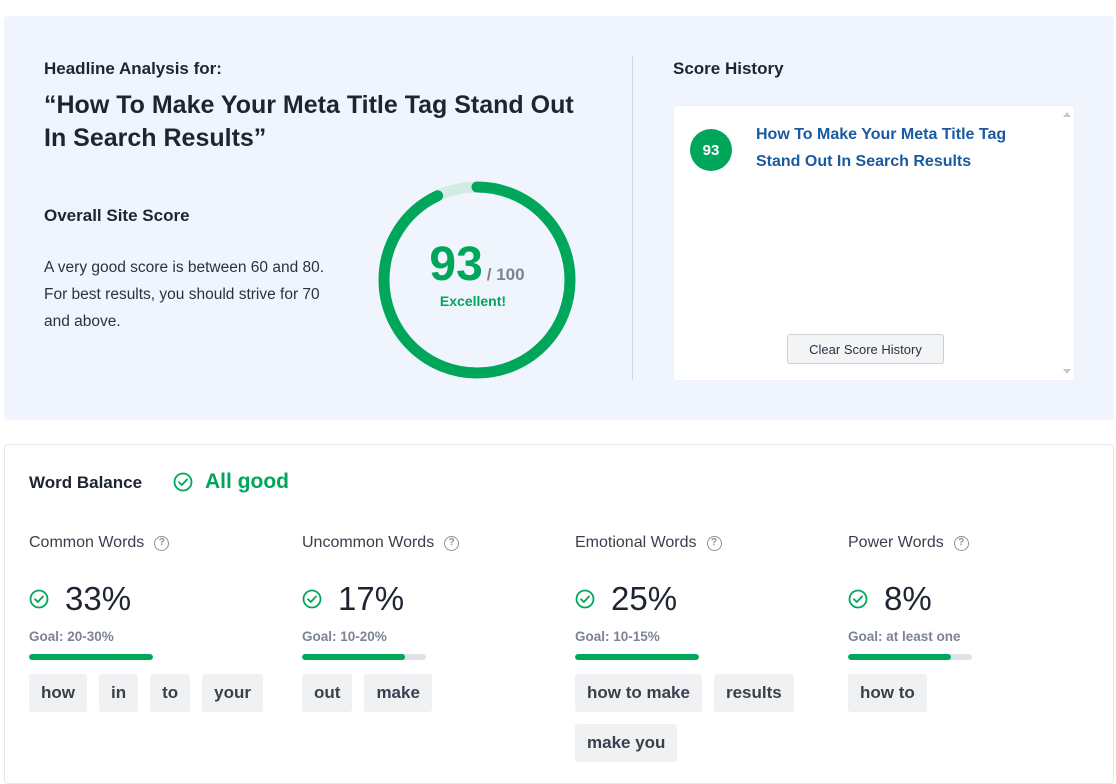  I want to click on word-column: Uncommon Words? 17% Goal: 10-20% out make, so click(432, 622).